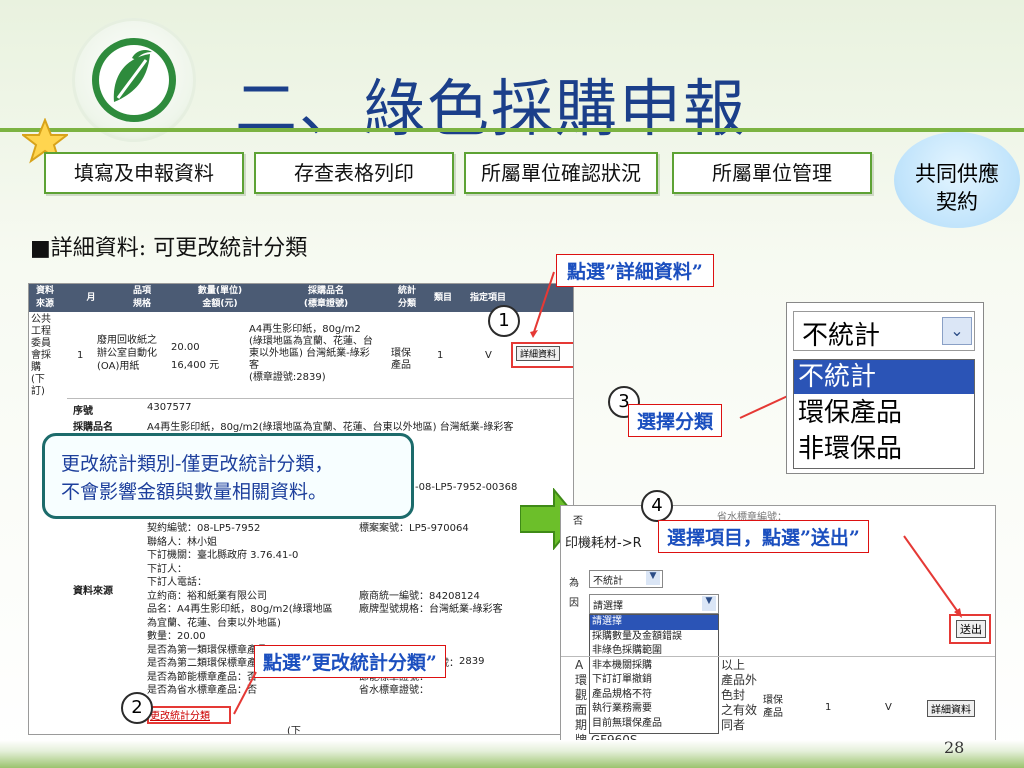 The height and width of the screenshot is (768, 1024). I want to click on category-options: 不統計 環保產品 非環保品, so click(884, 414).